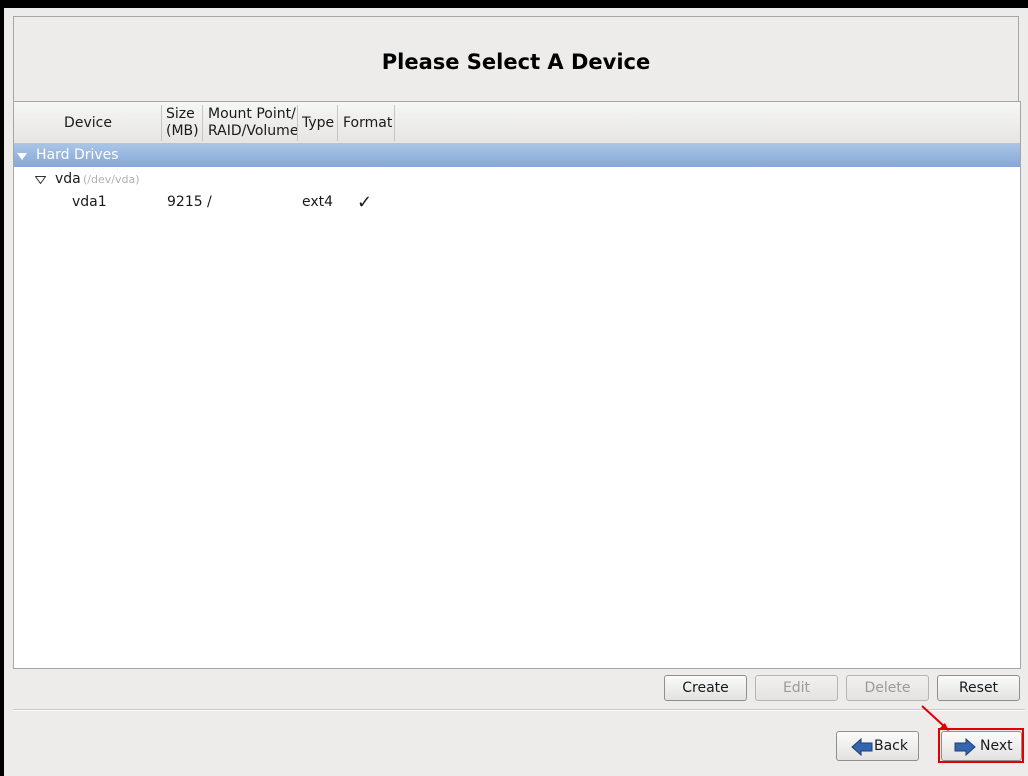 This screenshot has height=776, width=1028. What do you see at coordinates (320, 123) in the screenshot?
I see `column-header-type: Type` at bounding box center [320, 123].